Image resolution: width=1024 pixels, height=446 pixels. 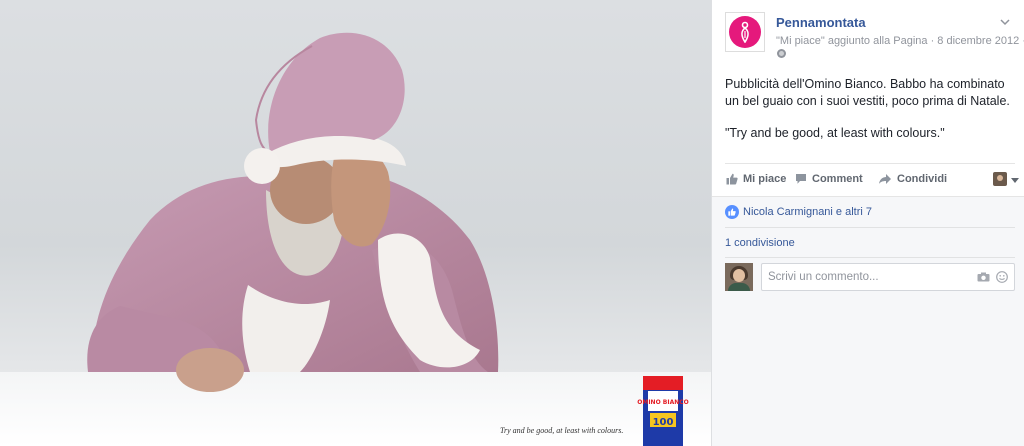 I want to click on like-button: Mi piace, so click(x=756, y=179).